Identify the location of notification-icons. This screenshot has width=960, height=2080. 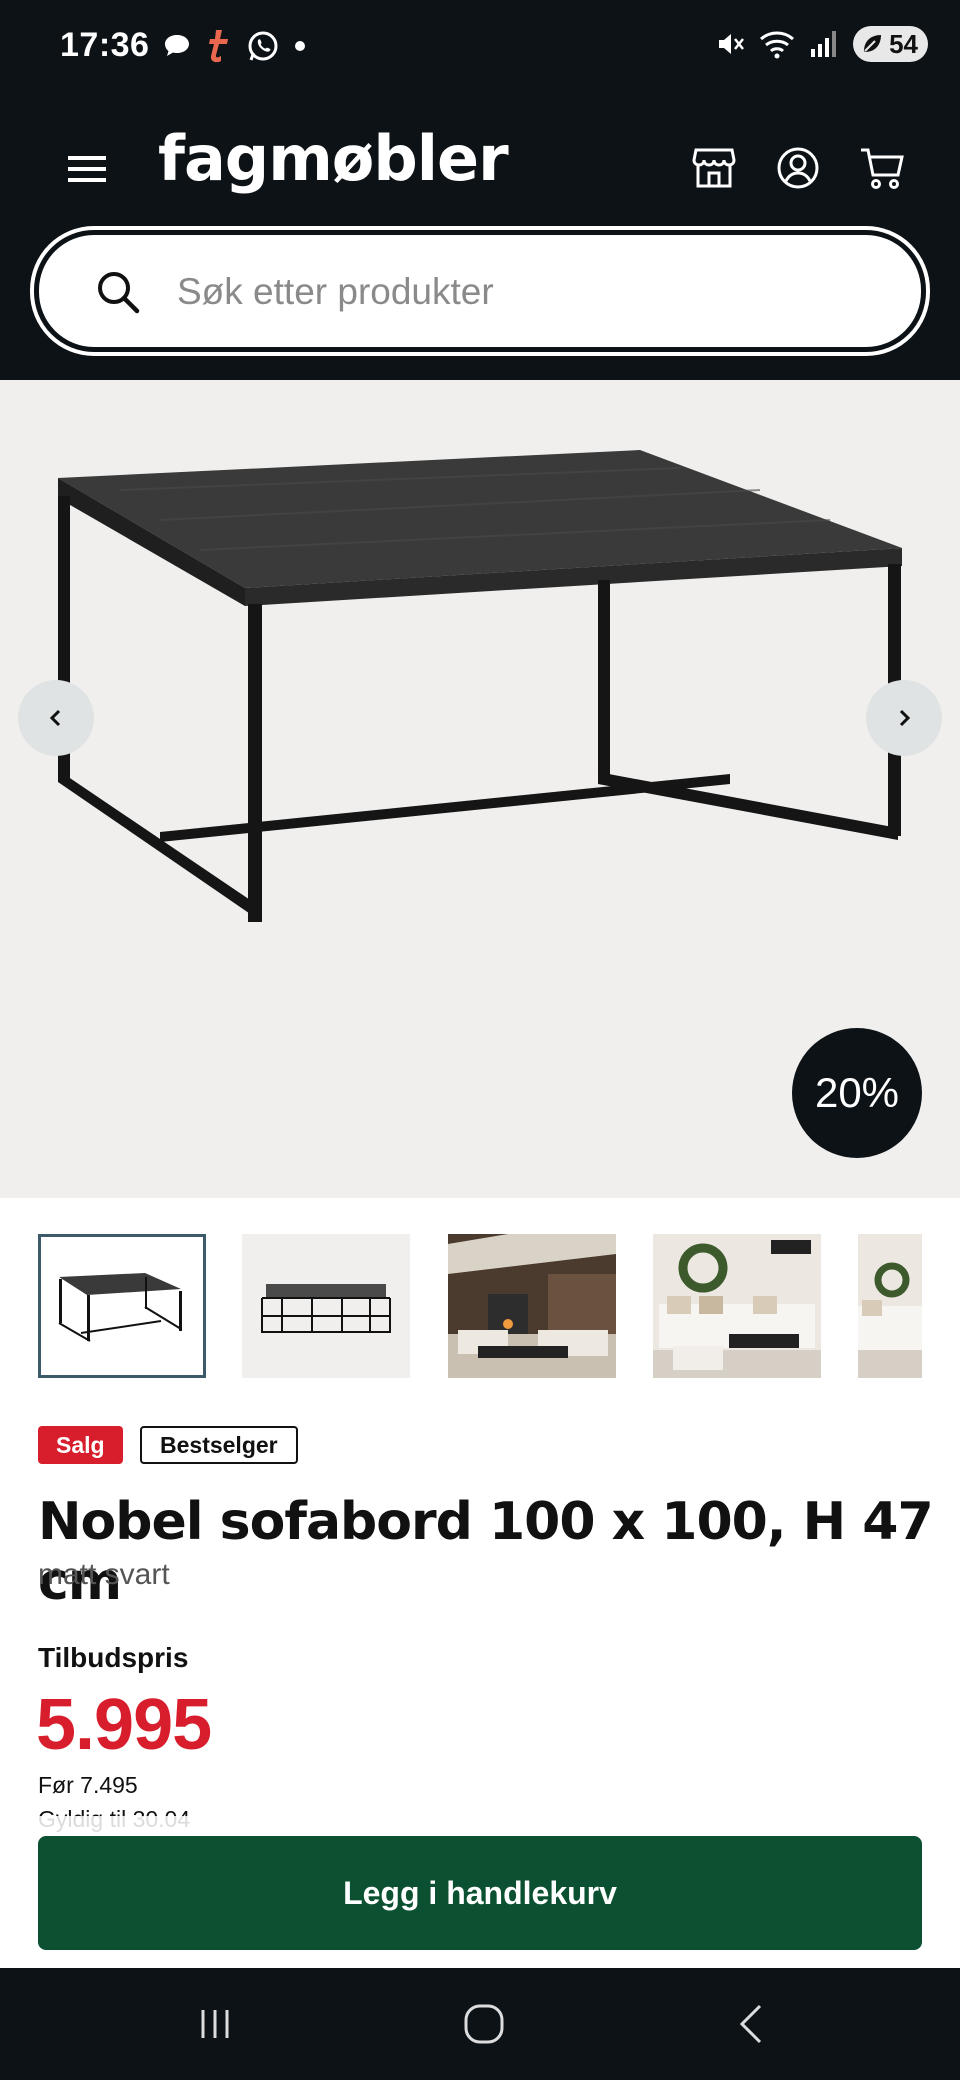
(234, 46).